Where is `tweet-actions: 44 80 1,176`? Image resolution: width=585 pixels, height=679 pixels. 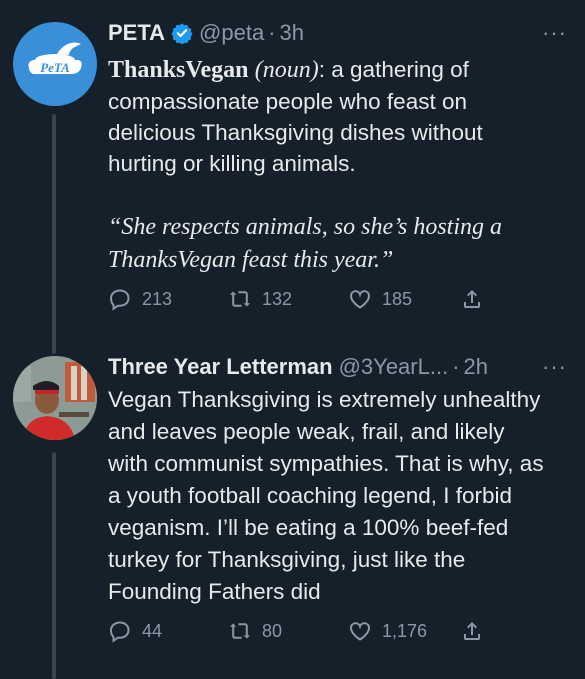
tweet-actions: 44 80 1,176 is located at coordinates (338, 631).